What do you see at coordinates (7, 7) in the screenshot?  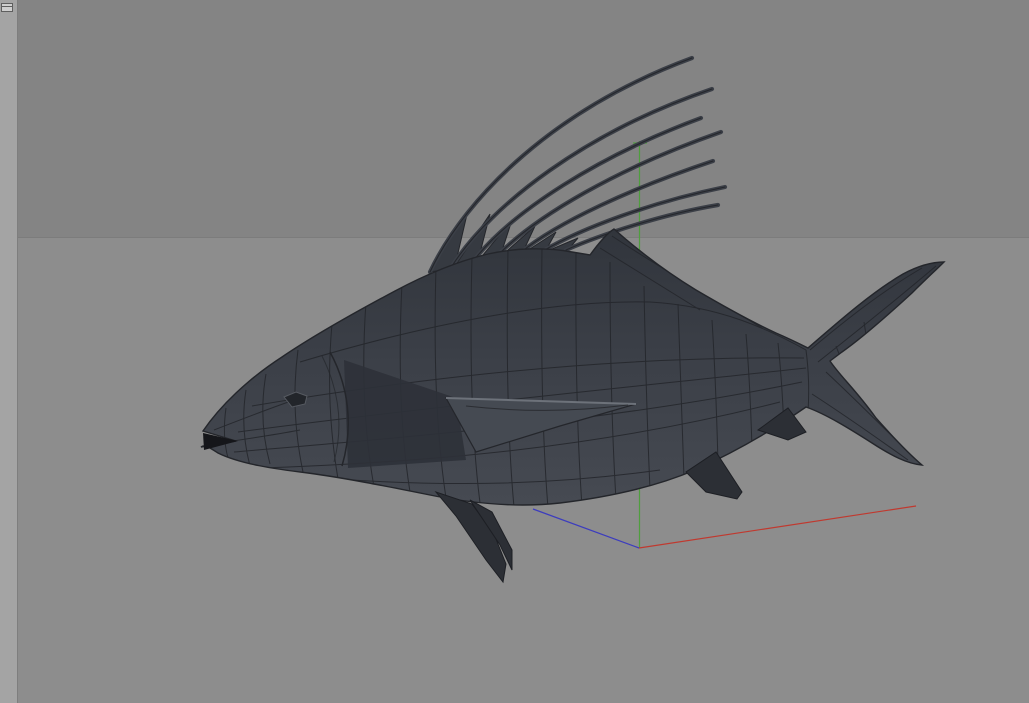 I see `panel-icon` at bounding box center [7, 7].